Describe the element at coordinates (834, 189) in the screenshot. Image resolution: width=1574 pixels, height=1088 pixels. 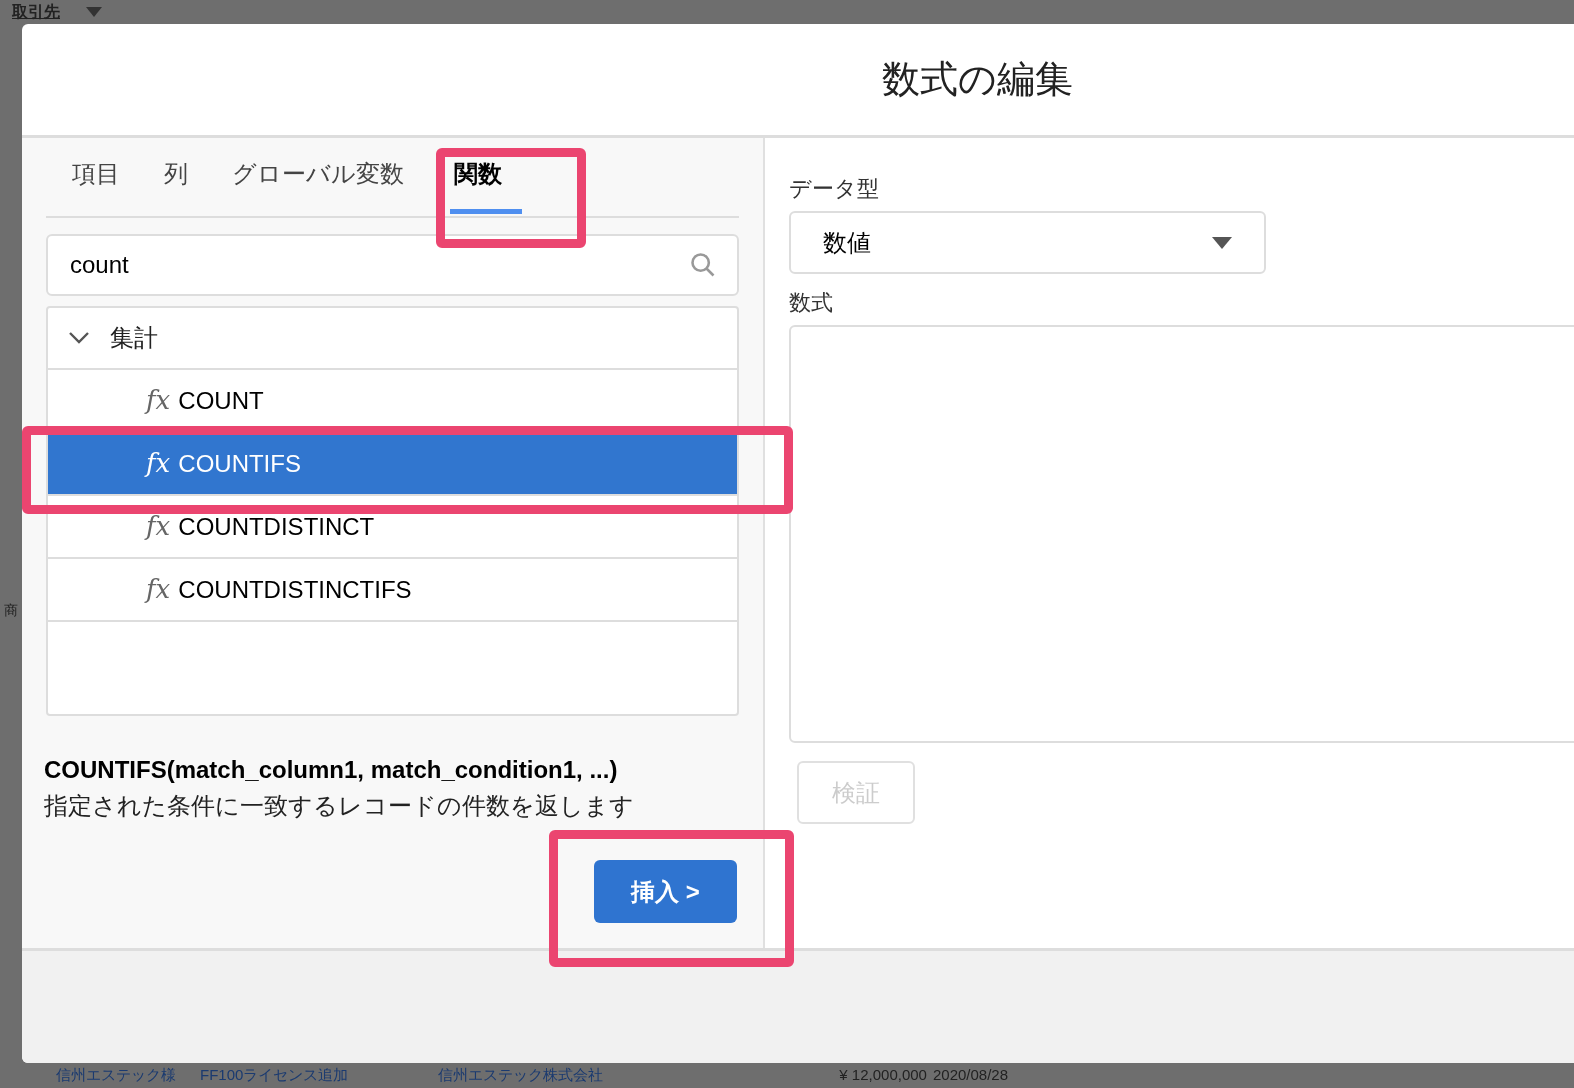
I see `field-label: データ型` at that location.